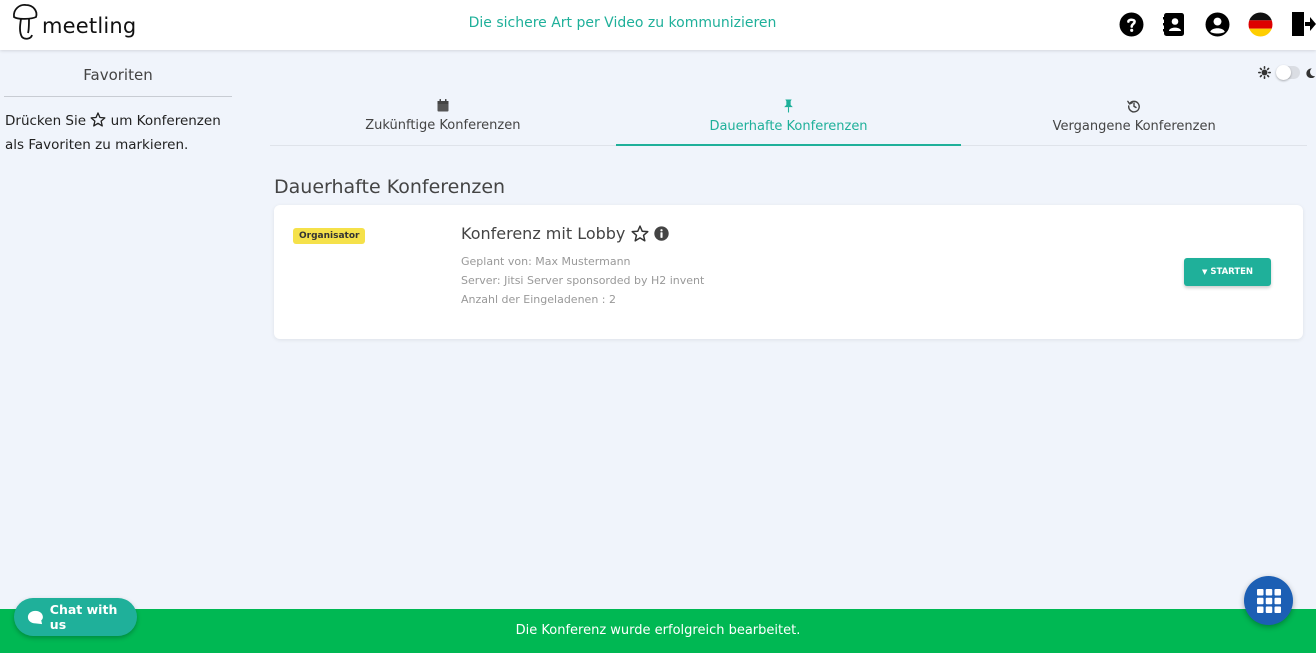 Image resolution: width=1316 pixels, height=653 pixels. What do you see at coordinates (788, 126) in the screenshot?
I see `tab-label: Dauerhafte Konferenzen` at bounding box center [788, 126].